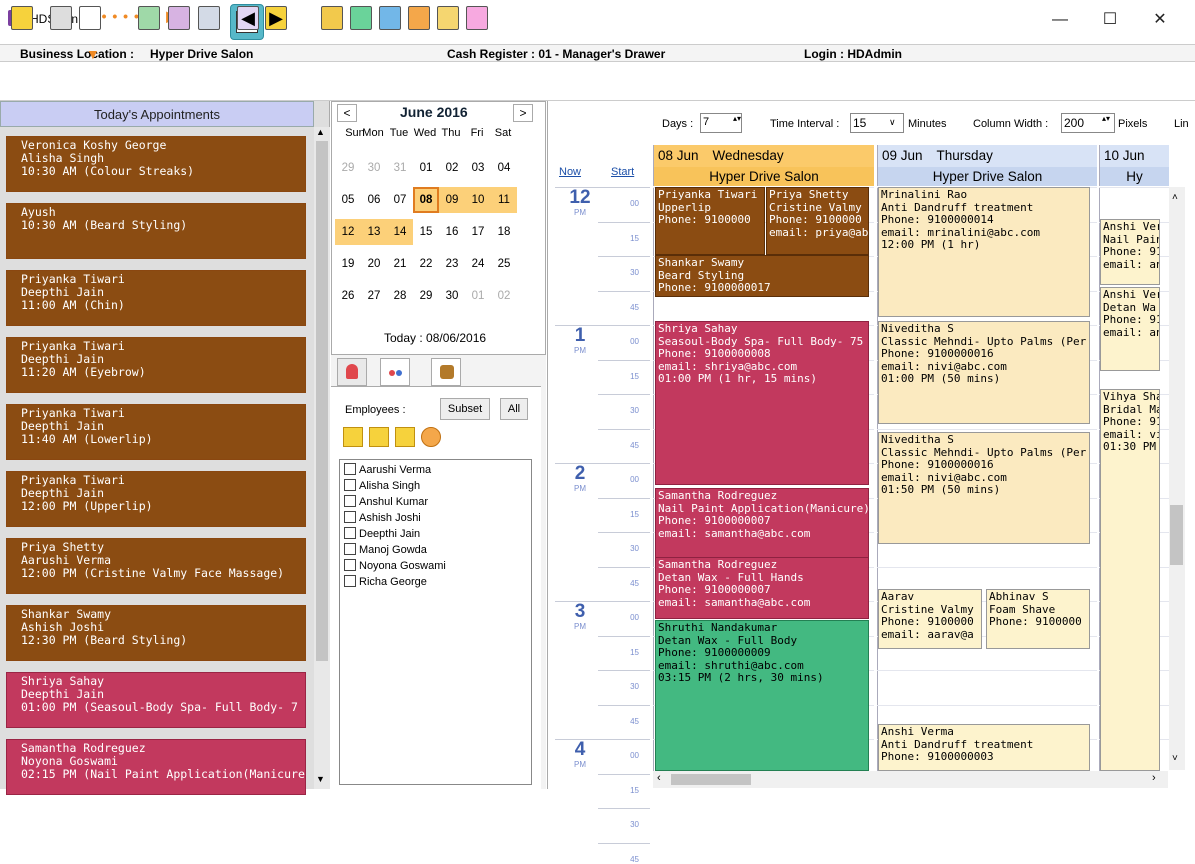  What do you see at coordinates (1110, 20) in the screenshot?
I see `maximize-button: ☐` at bounding box center [1110, 20].